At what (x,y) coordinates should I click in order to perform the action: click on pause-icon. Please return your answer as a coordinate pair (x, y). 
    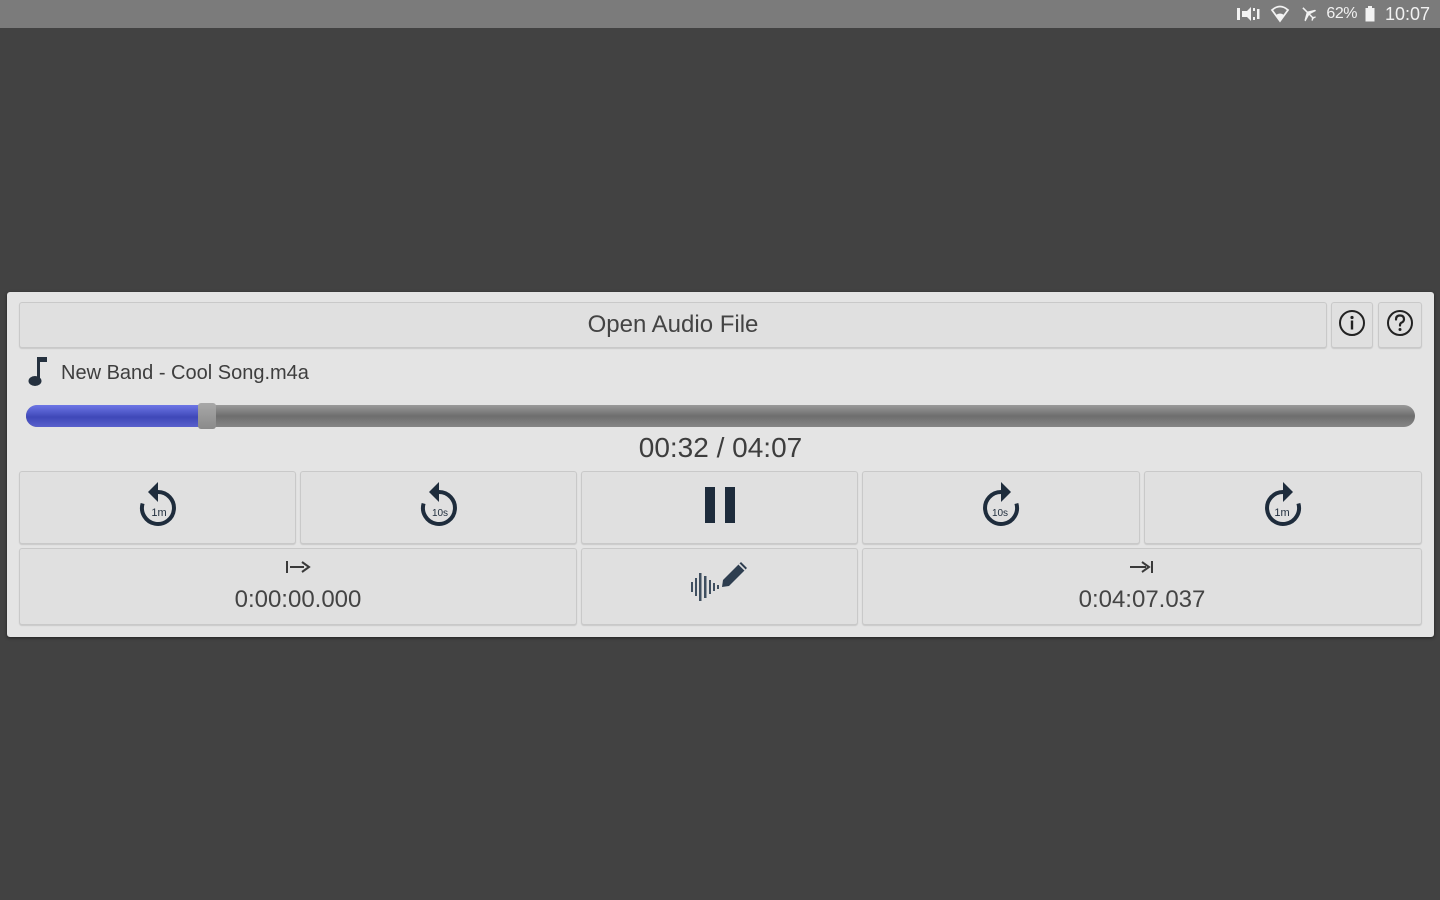
    Looking at the image, I should click on (720, 507).